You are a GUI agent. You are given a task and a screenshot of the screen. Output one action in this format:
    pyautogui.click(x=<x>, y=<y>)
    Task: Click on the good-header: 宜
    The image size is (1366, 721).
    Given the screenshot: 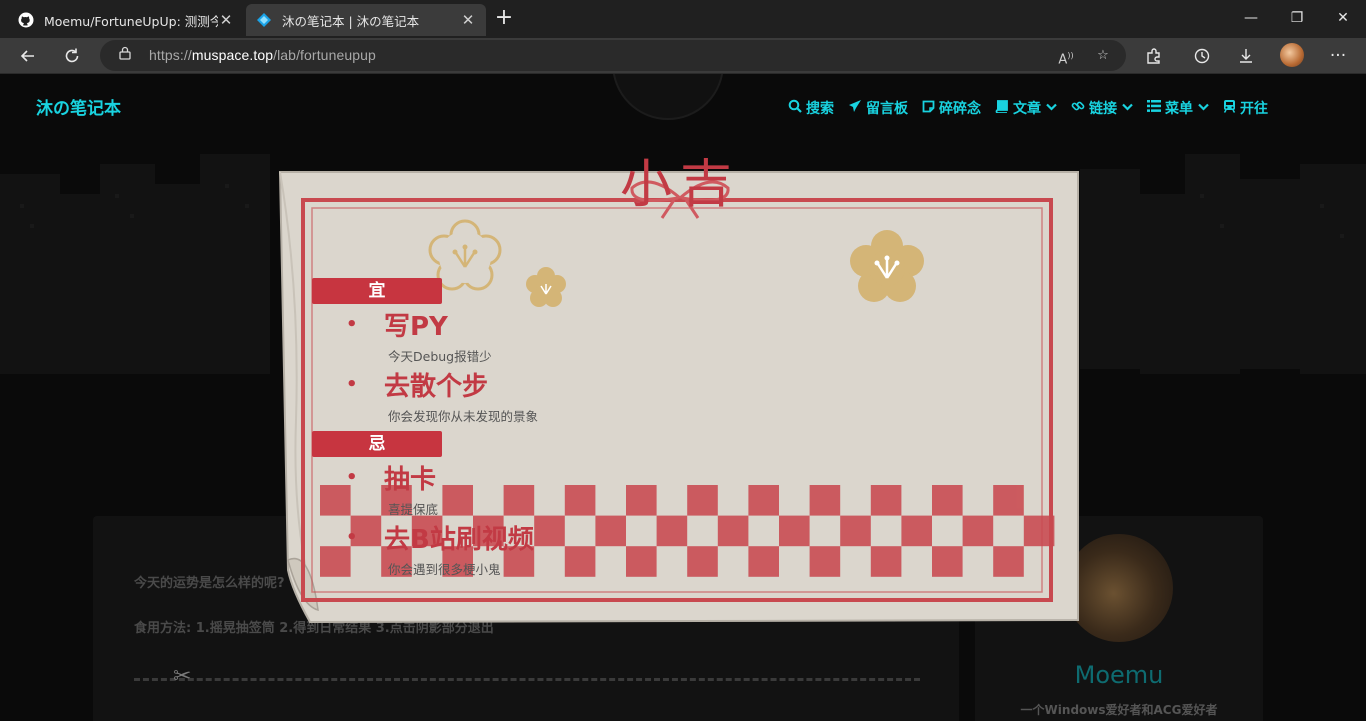 What is the action you would take?
    pyautogui.click(x=377, y=291)
    